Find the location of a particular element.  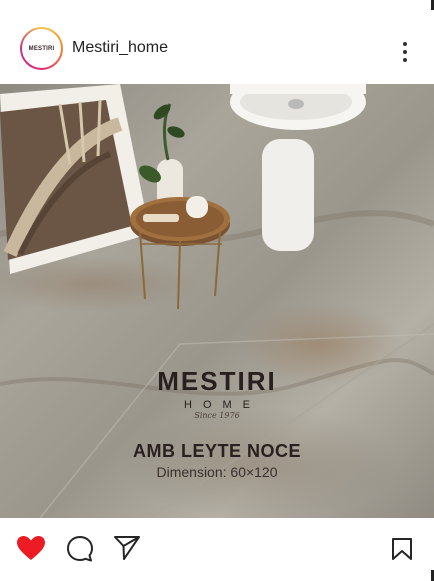

brand-logo: MESTIRI HOME Since 1976 is located at coordinates (217, 393).